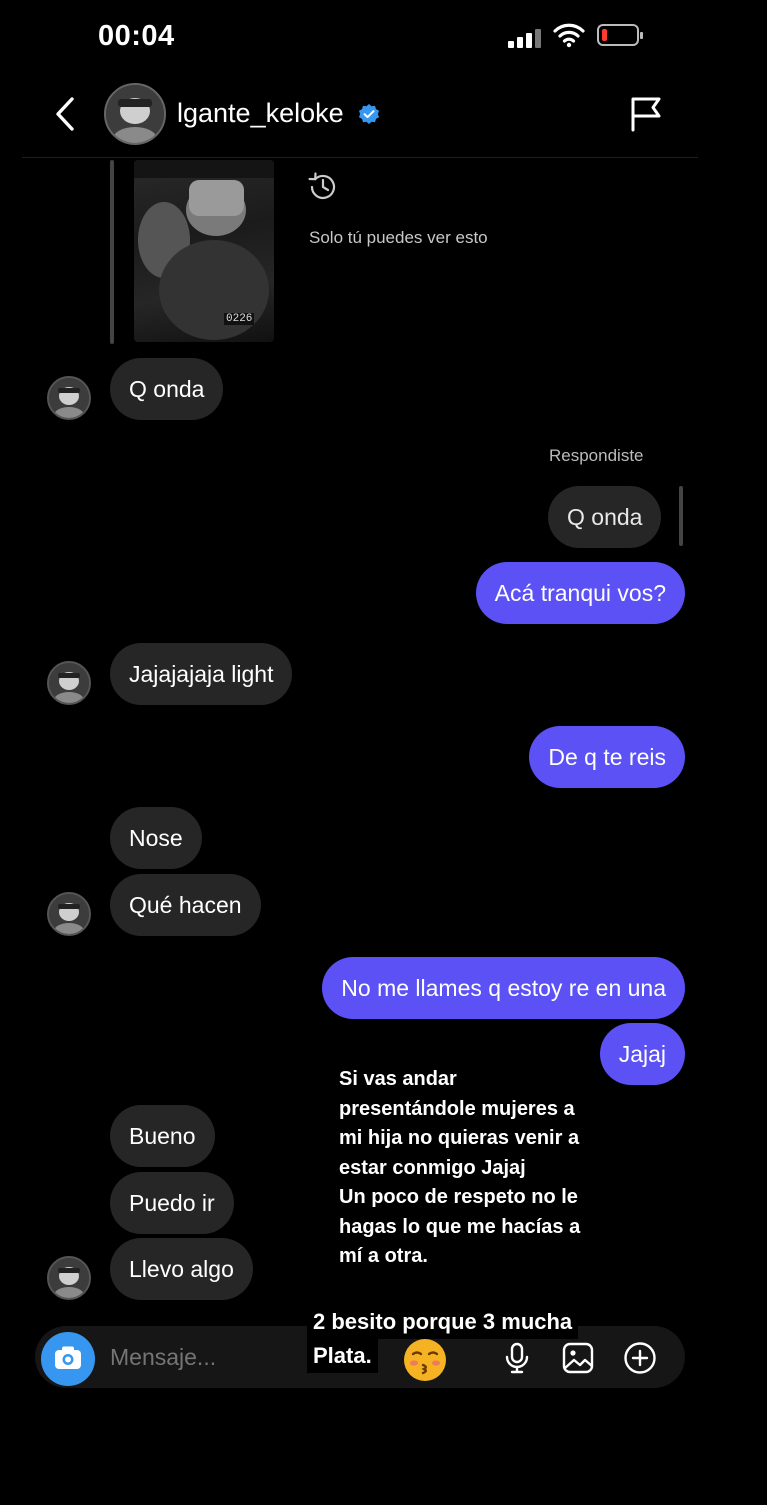  What do you see at coordinates (569, 35) in the screenshot?
I see `wifi-icon` at bounding box center [569, 35].